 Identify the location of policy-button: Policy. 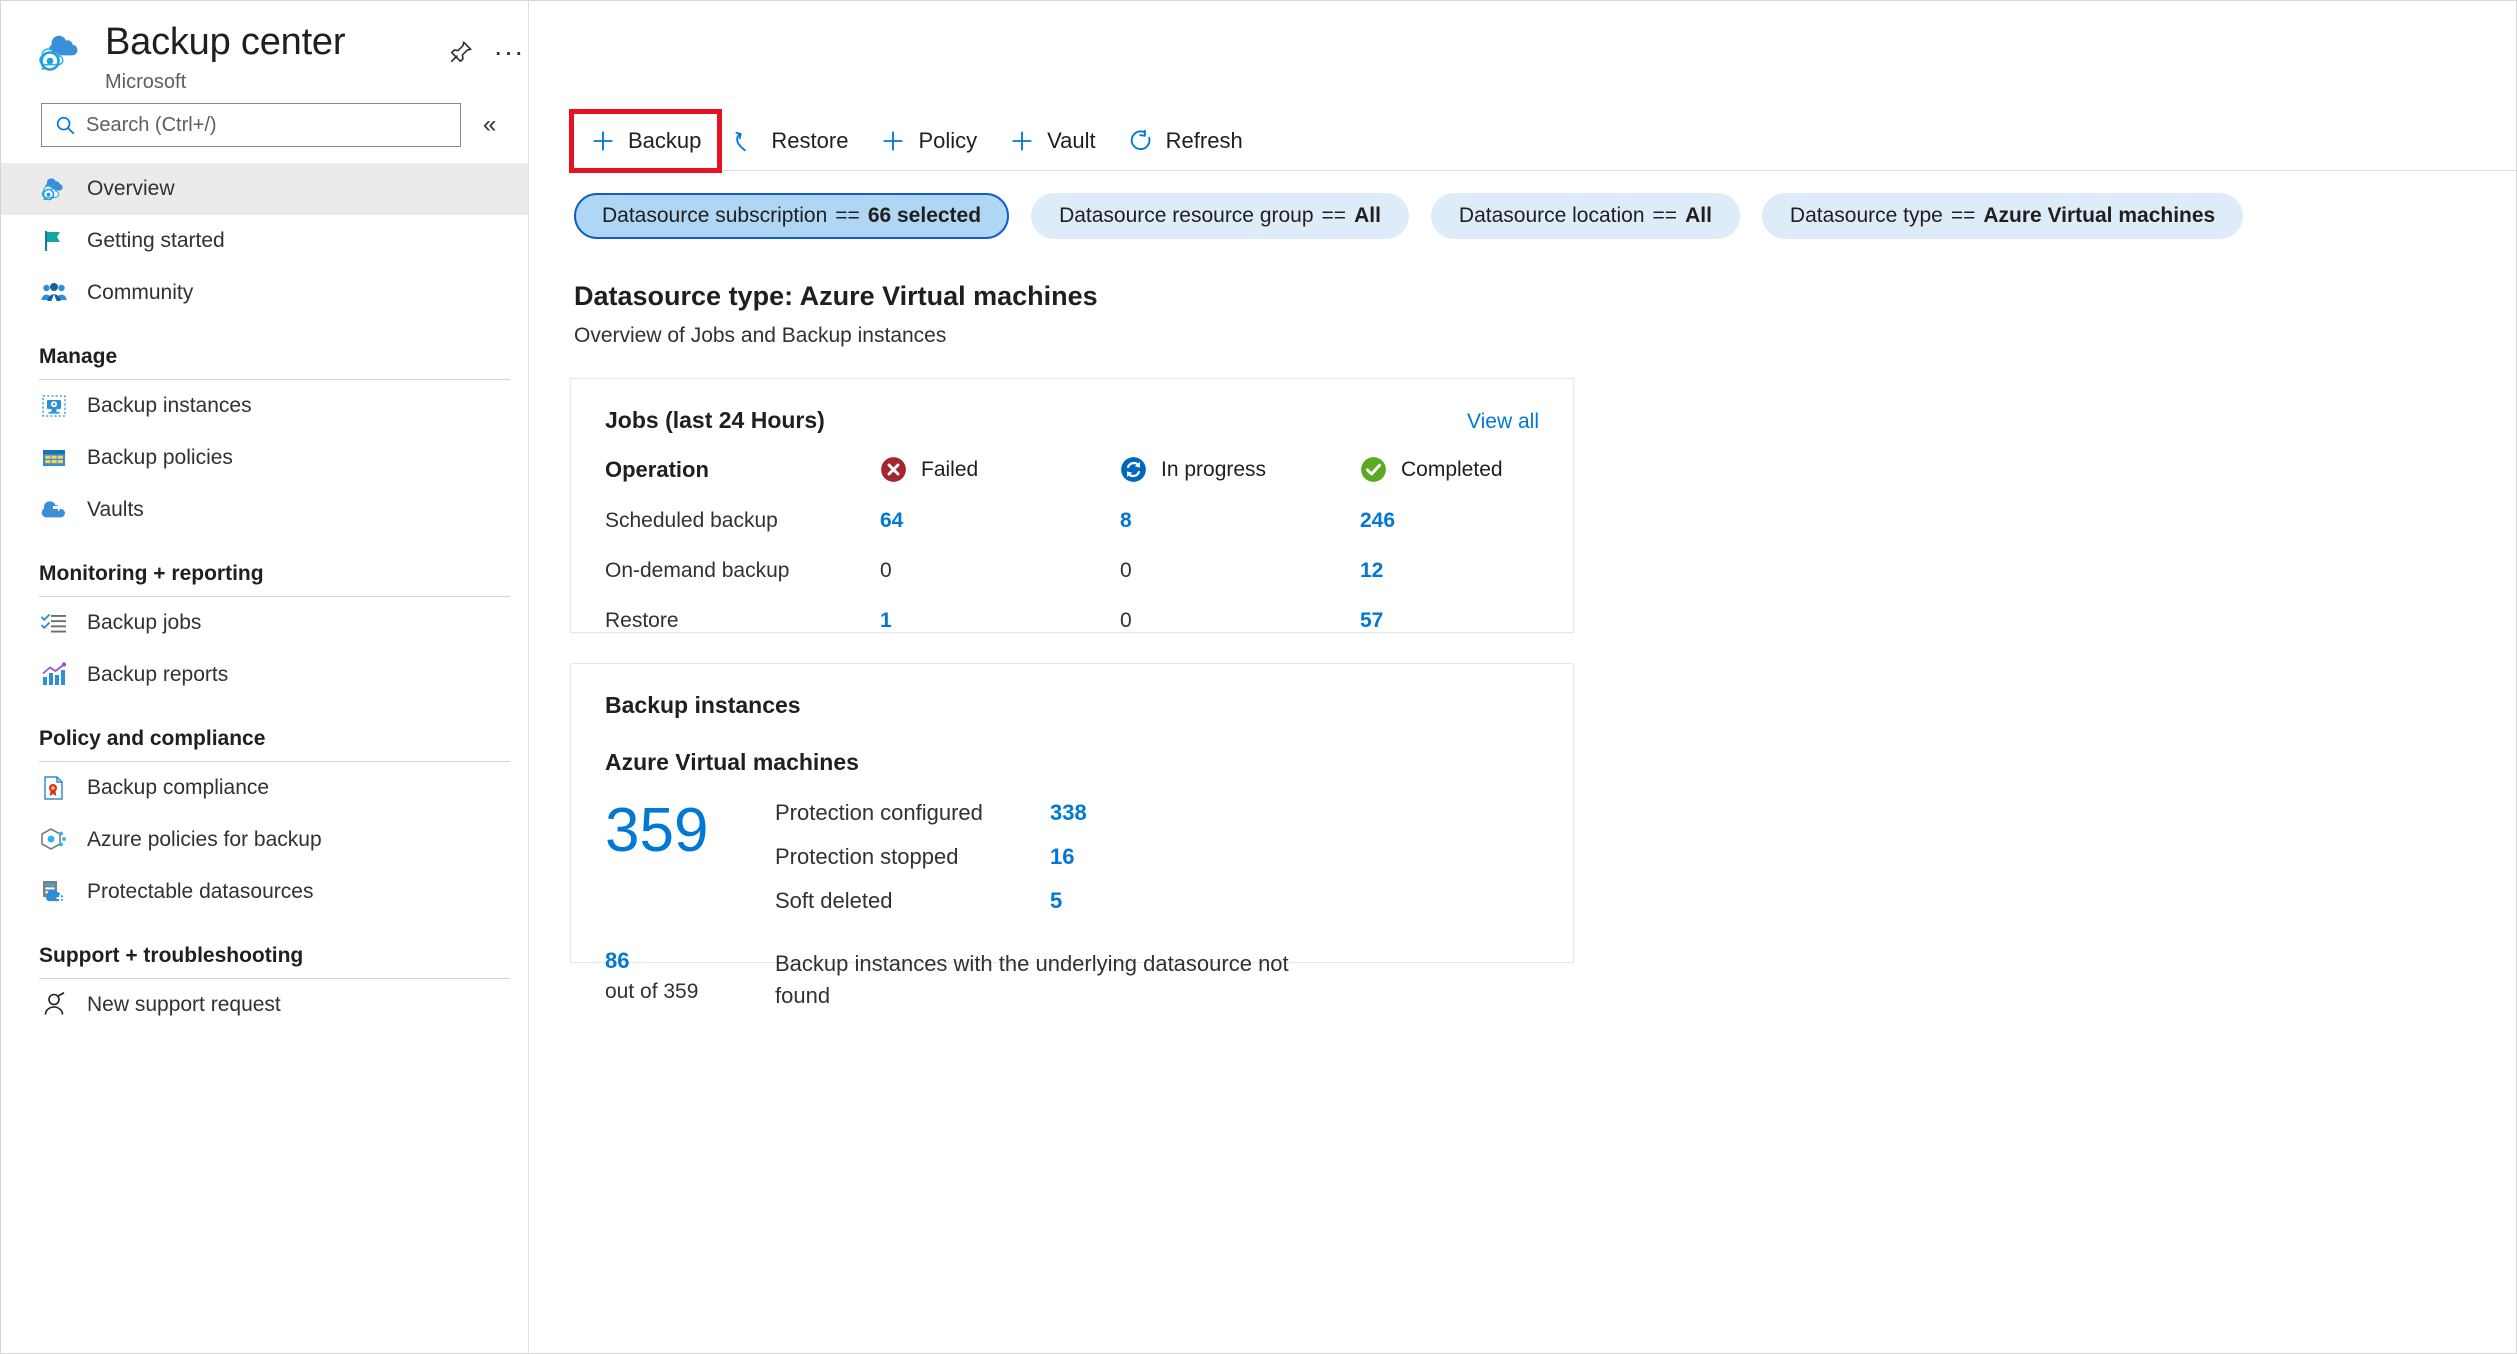
(928, 141).